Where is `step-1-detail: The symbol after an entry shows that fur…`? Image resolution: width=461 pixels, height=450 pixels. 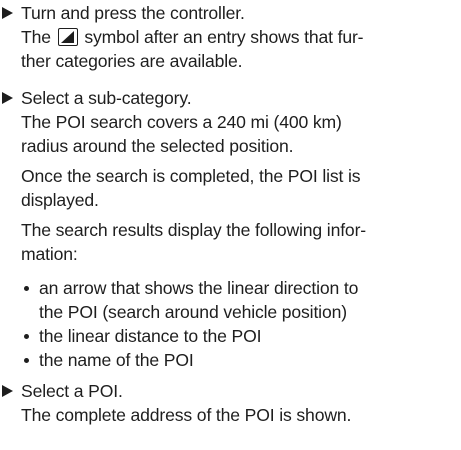
step-1-detail: The symbol after an entry shows that fur… is located at coordinates (192, 37).